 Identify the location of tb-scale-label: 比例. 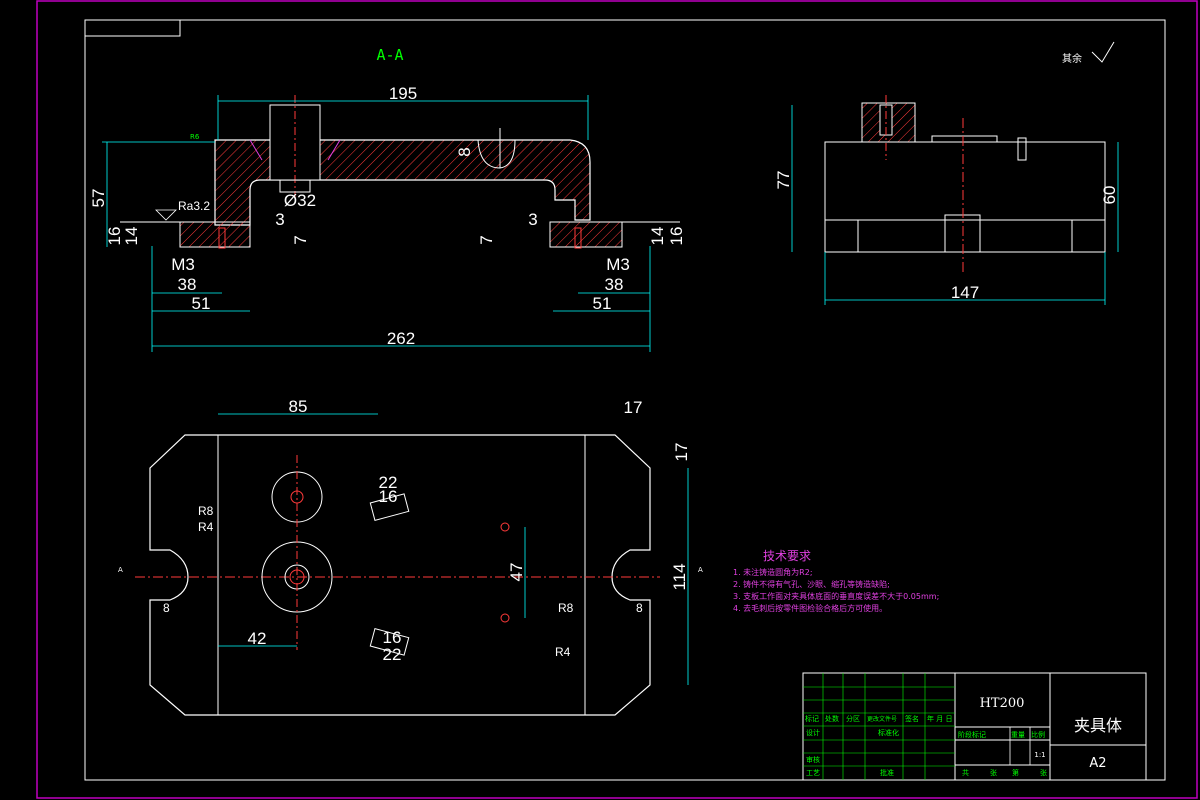
(1038, 734).